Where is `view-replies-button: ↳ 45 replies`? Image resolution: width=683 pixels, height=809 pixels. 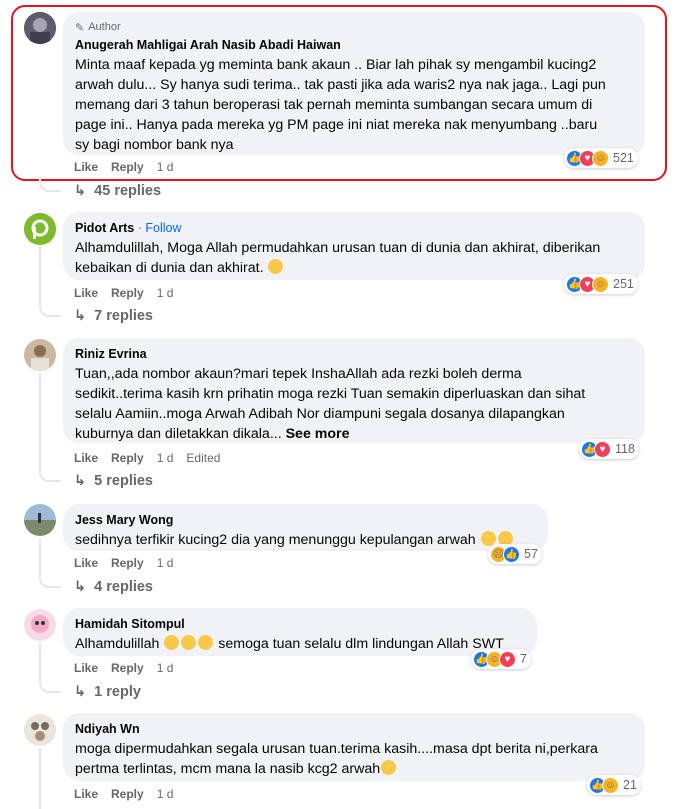
view-replies-button: ↳ 45 replies is located at coordinates (117, 191).